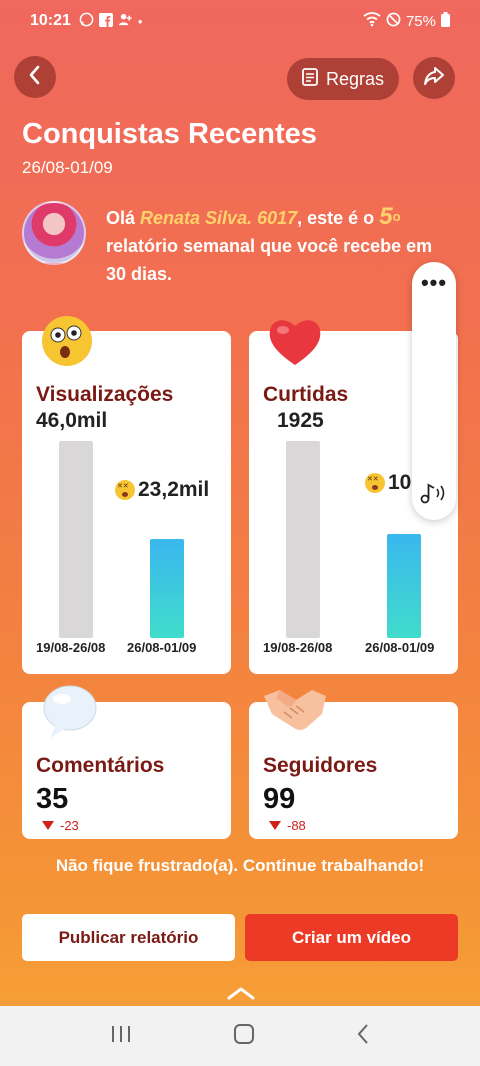 The image size is (480, 1066). I want to click on notification-icons: •, so click(111, 21).